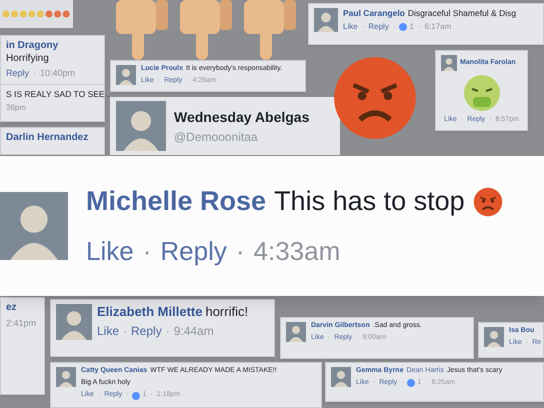 This screenshot has width=544, height=408. I want to click on comment-text: S IS REALY SAD TO SEE ., so click(58, 94).